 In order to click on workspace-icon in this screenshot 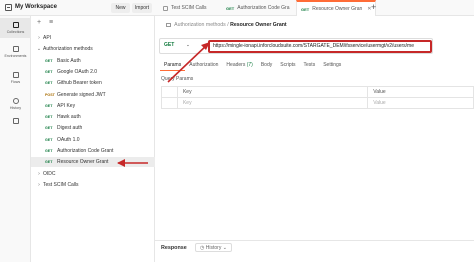, I will do `click(8, 7)`.